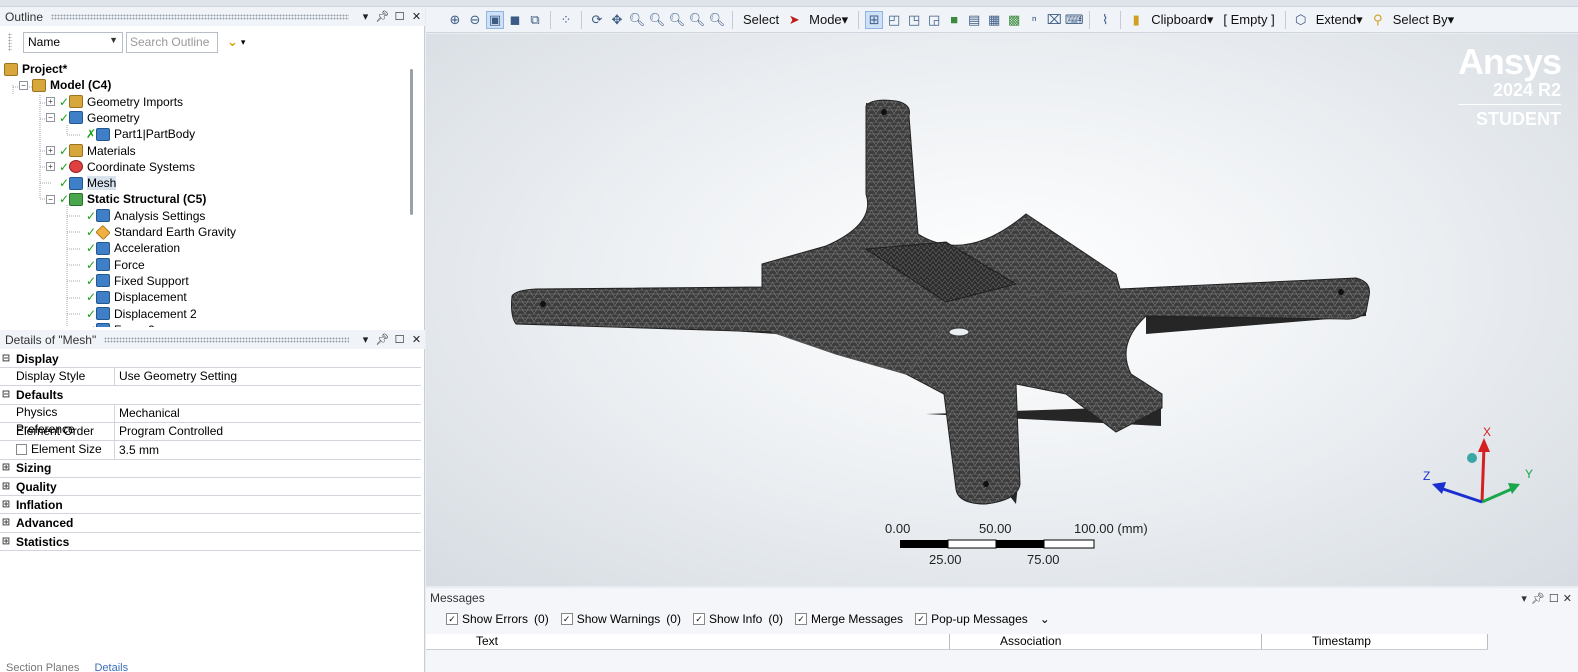 The image size is (1578, 672). What do you see at coordinates (126, 199) in the screenshot?
I see `tree-item: − ✓ Static Structural (C5)` at bounding box center [126, 199].